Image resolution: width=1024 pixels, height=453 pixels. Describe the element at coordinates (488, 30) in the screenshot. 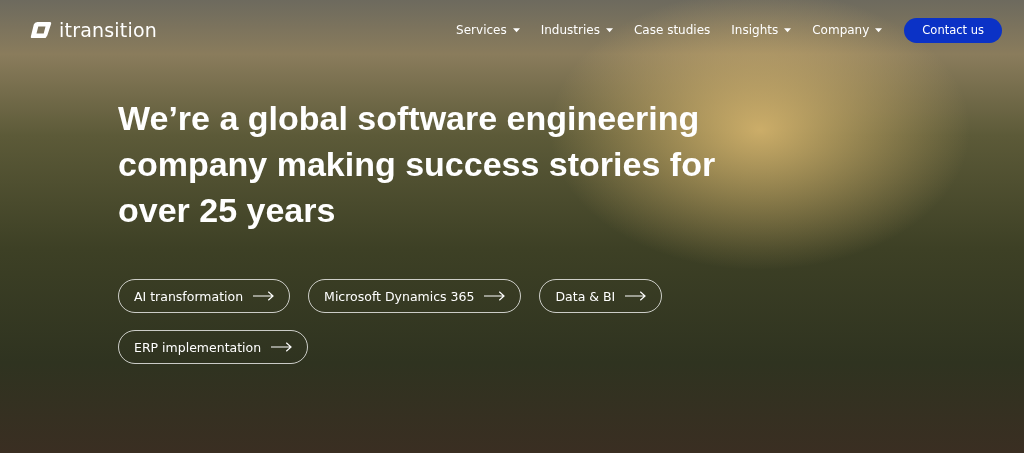

I see `nav-link: Services` at that location.